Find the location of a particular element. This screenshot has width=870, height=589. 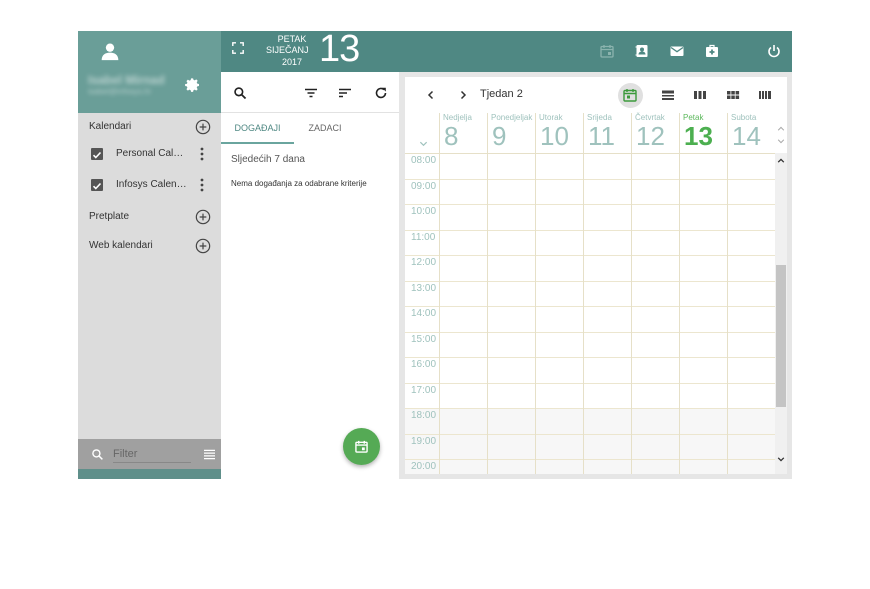

web-calendars-section: Web kalendari is located at coordinates (149, 247).